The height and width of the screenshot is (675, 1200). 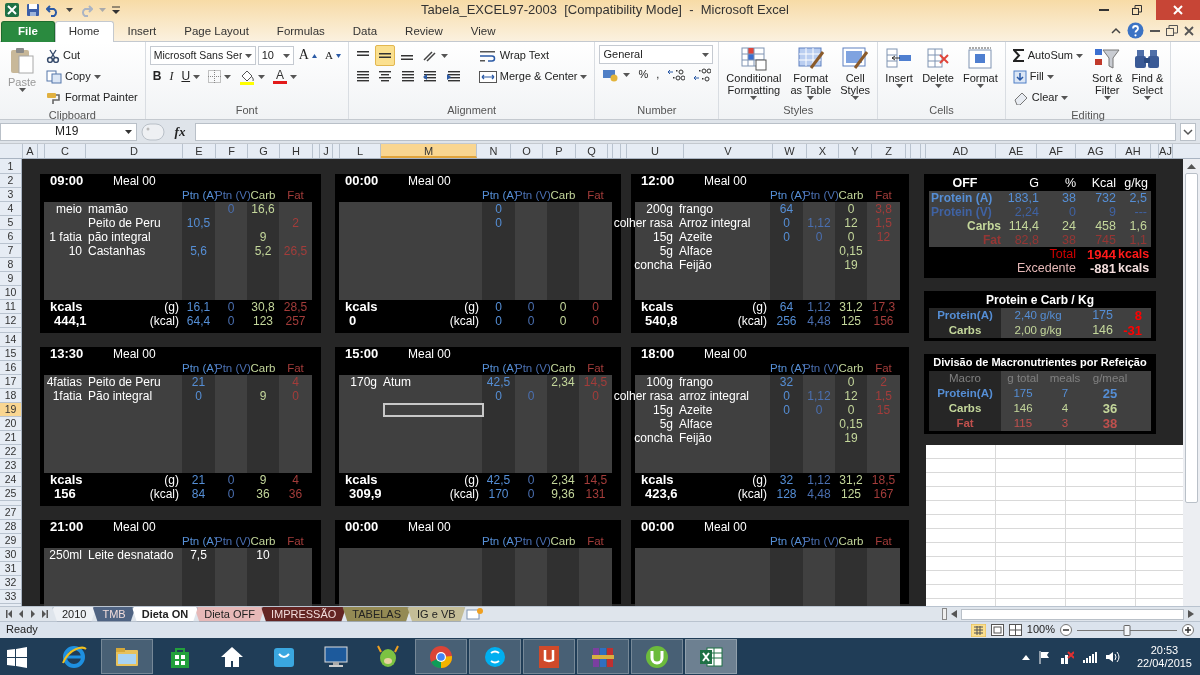 What do you see at coordinates (74, 614) in the screenshot?
I see `sheet-tab: 2010` at bounding box center [74, 614].